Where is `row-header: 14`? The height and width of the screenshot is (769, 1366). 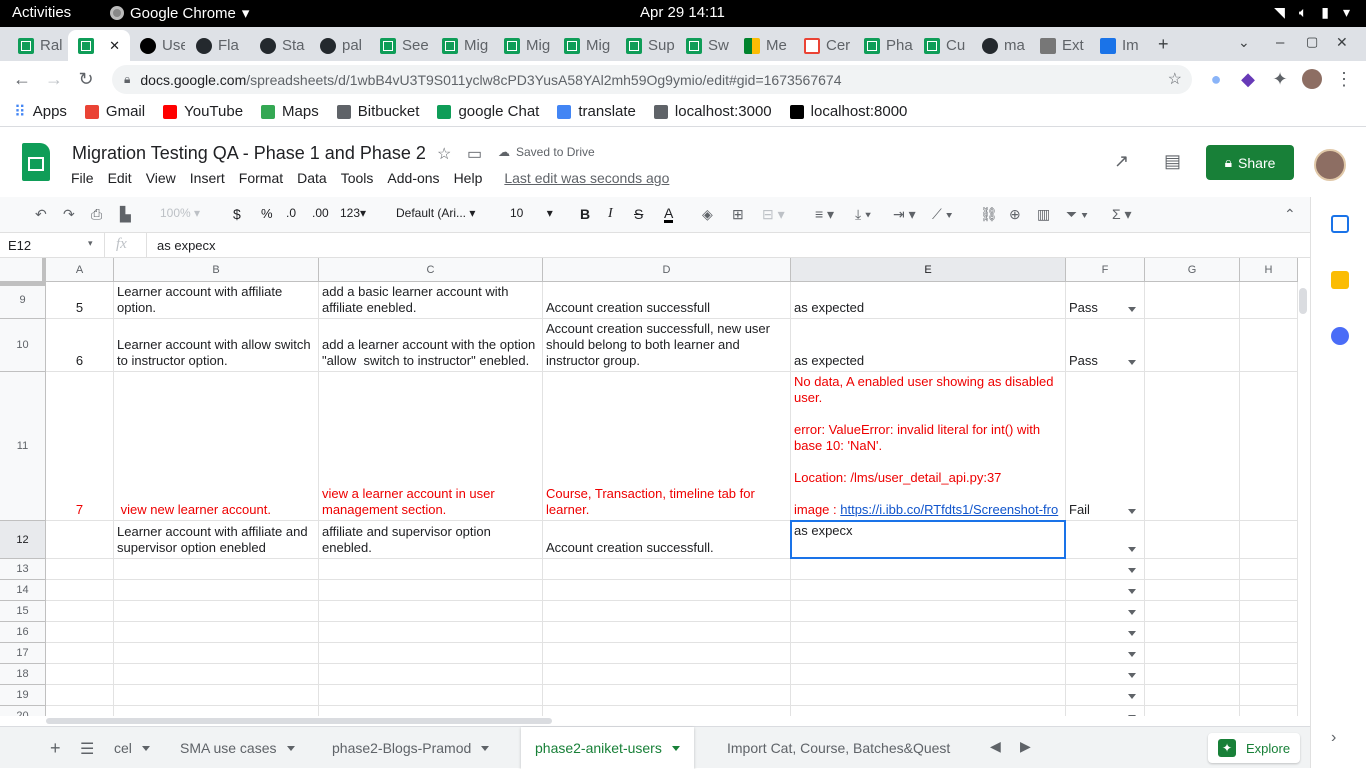
row-header: 14 is located at coordinates (23, 590).